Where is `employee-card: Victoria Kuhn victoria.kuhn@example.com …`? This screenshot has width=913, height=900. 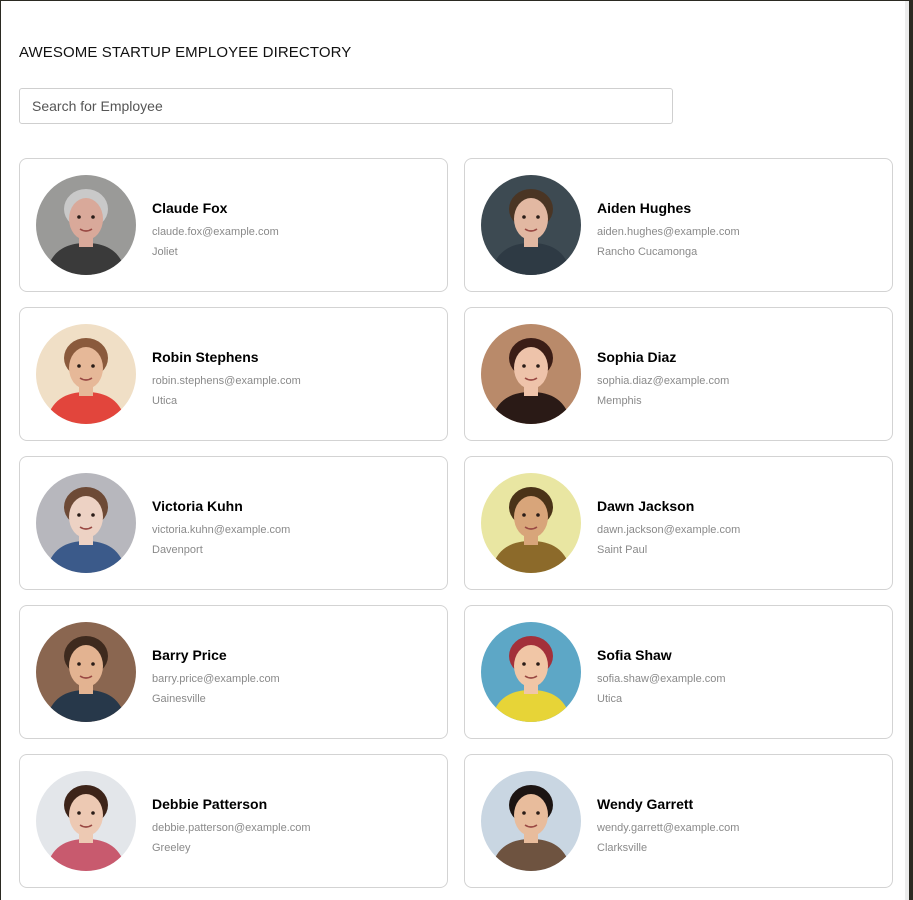 employee-card: Victoria Kuhn victoria.kuhn@example.com … is located at coordinates (233, 523).